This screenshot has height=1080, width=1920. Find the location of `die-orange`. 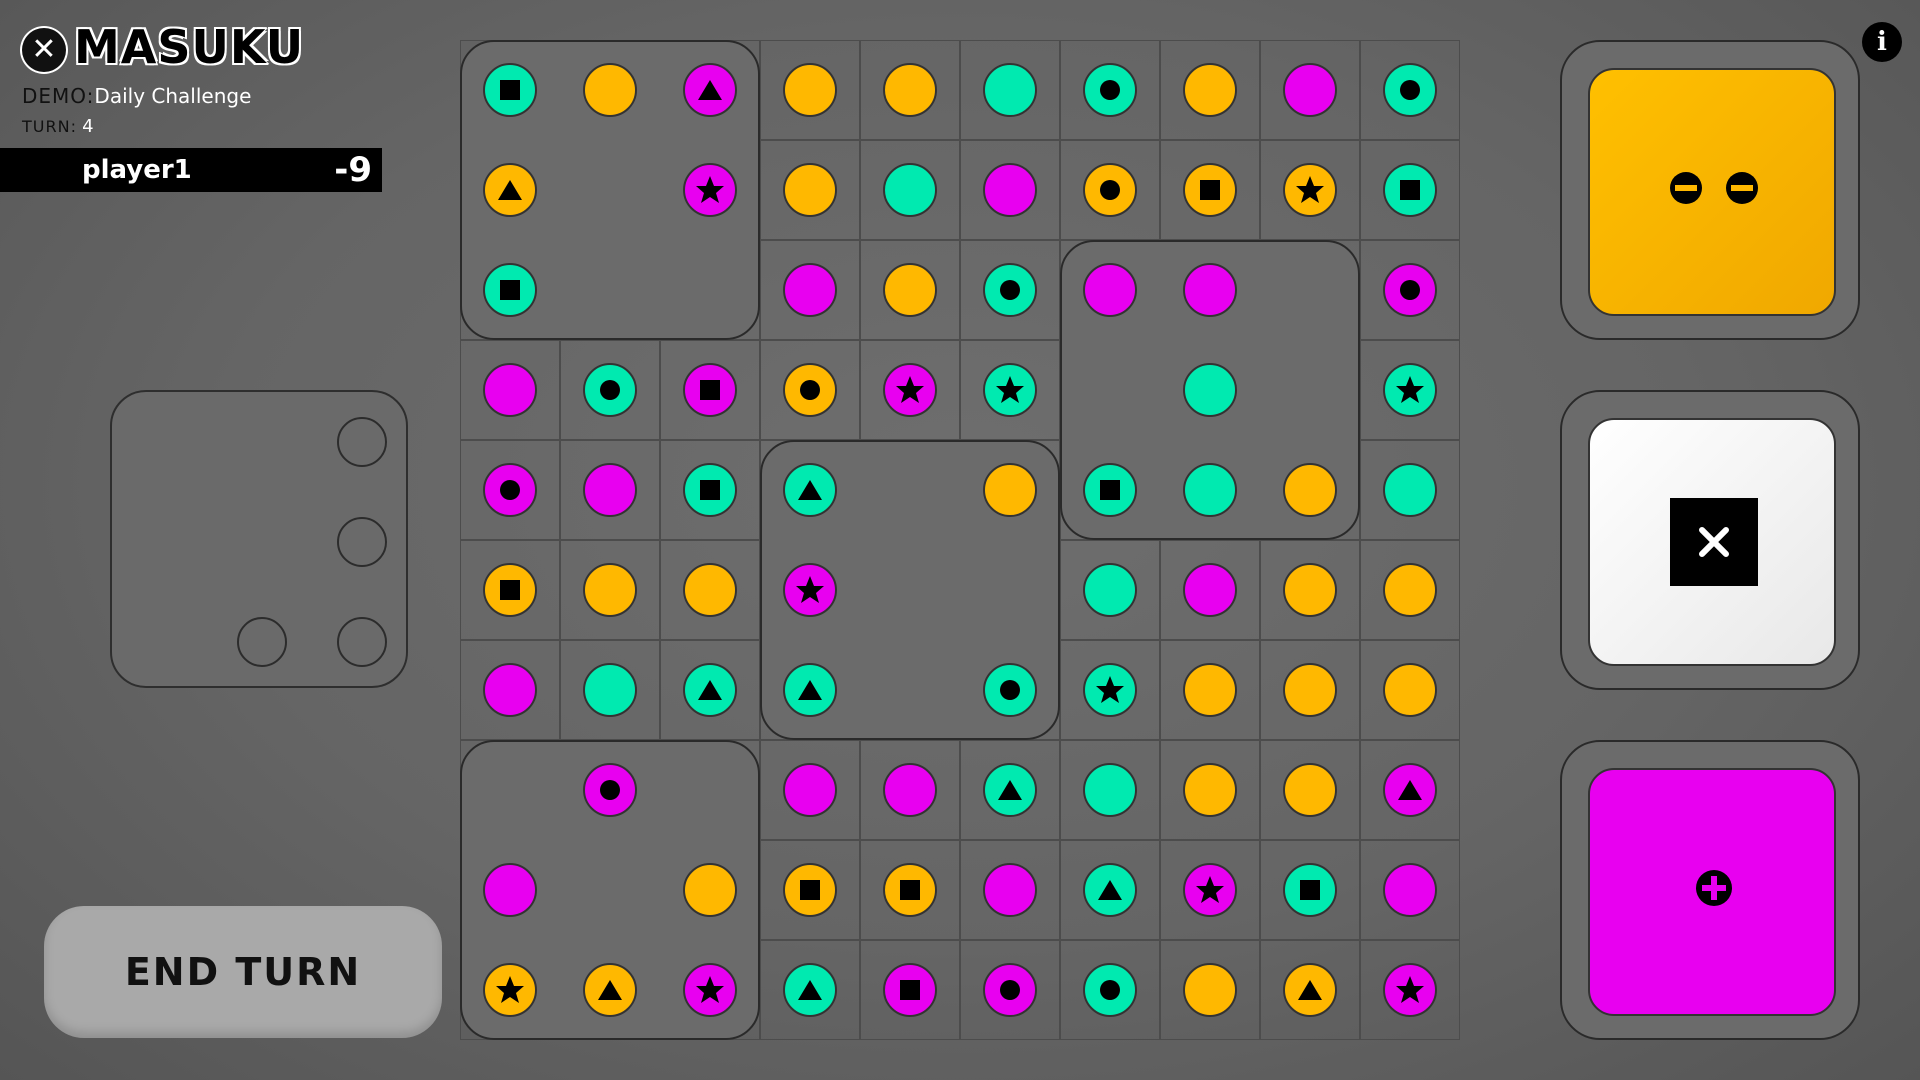

die-orange is located at coordinates (1712, 192).